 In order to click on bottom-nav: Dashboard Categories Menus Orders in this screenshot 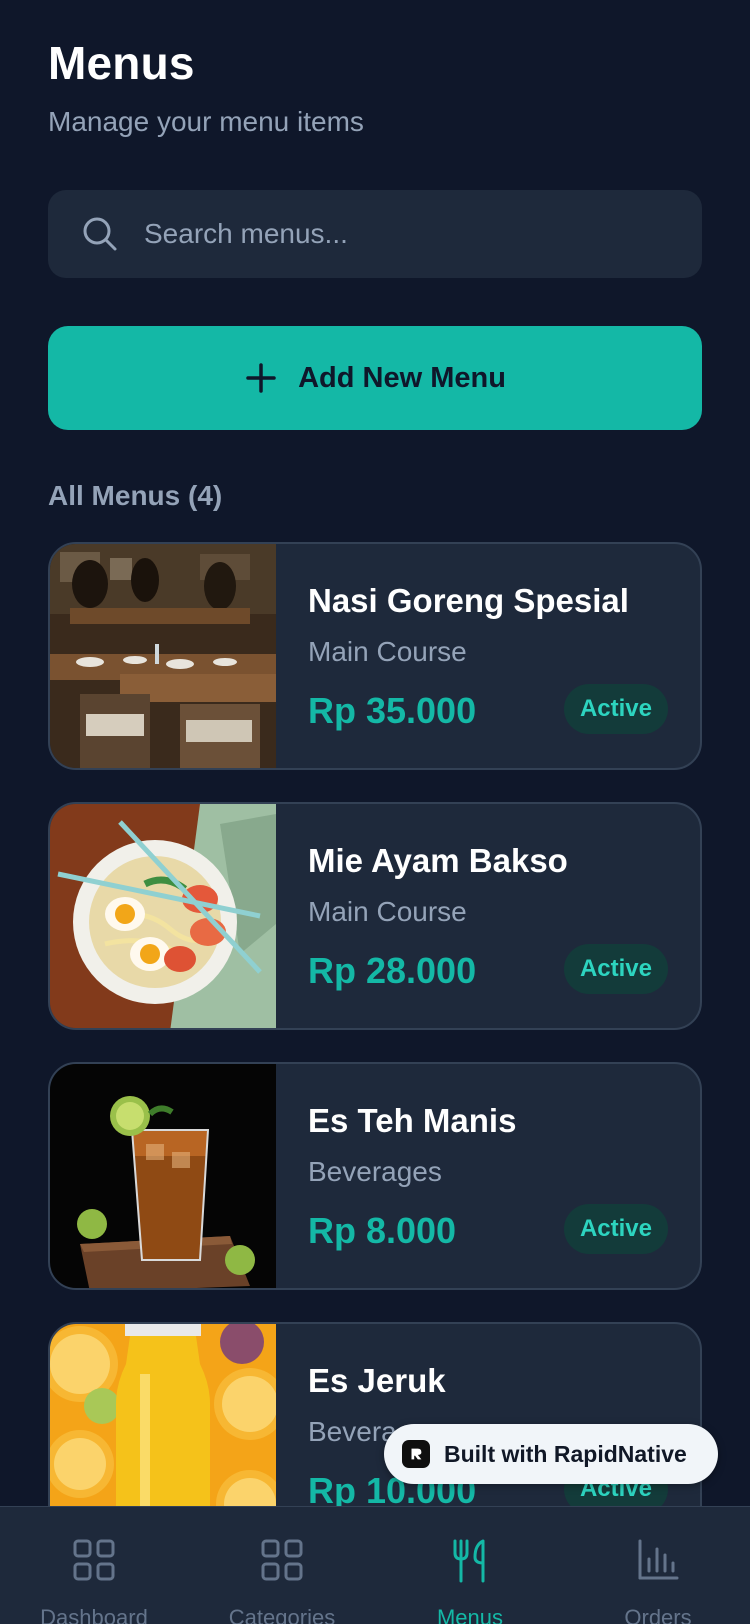, I will do `click(375, 1565)`.